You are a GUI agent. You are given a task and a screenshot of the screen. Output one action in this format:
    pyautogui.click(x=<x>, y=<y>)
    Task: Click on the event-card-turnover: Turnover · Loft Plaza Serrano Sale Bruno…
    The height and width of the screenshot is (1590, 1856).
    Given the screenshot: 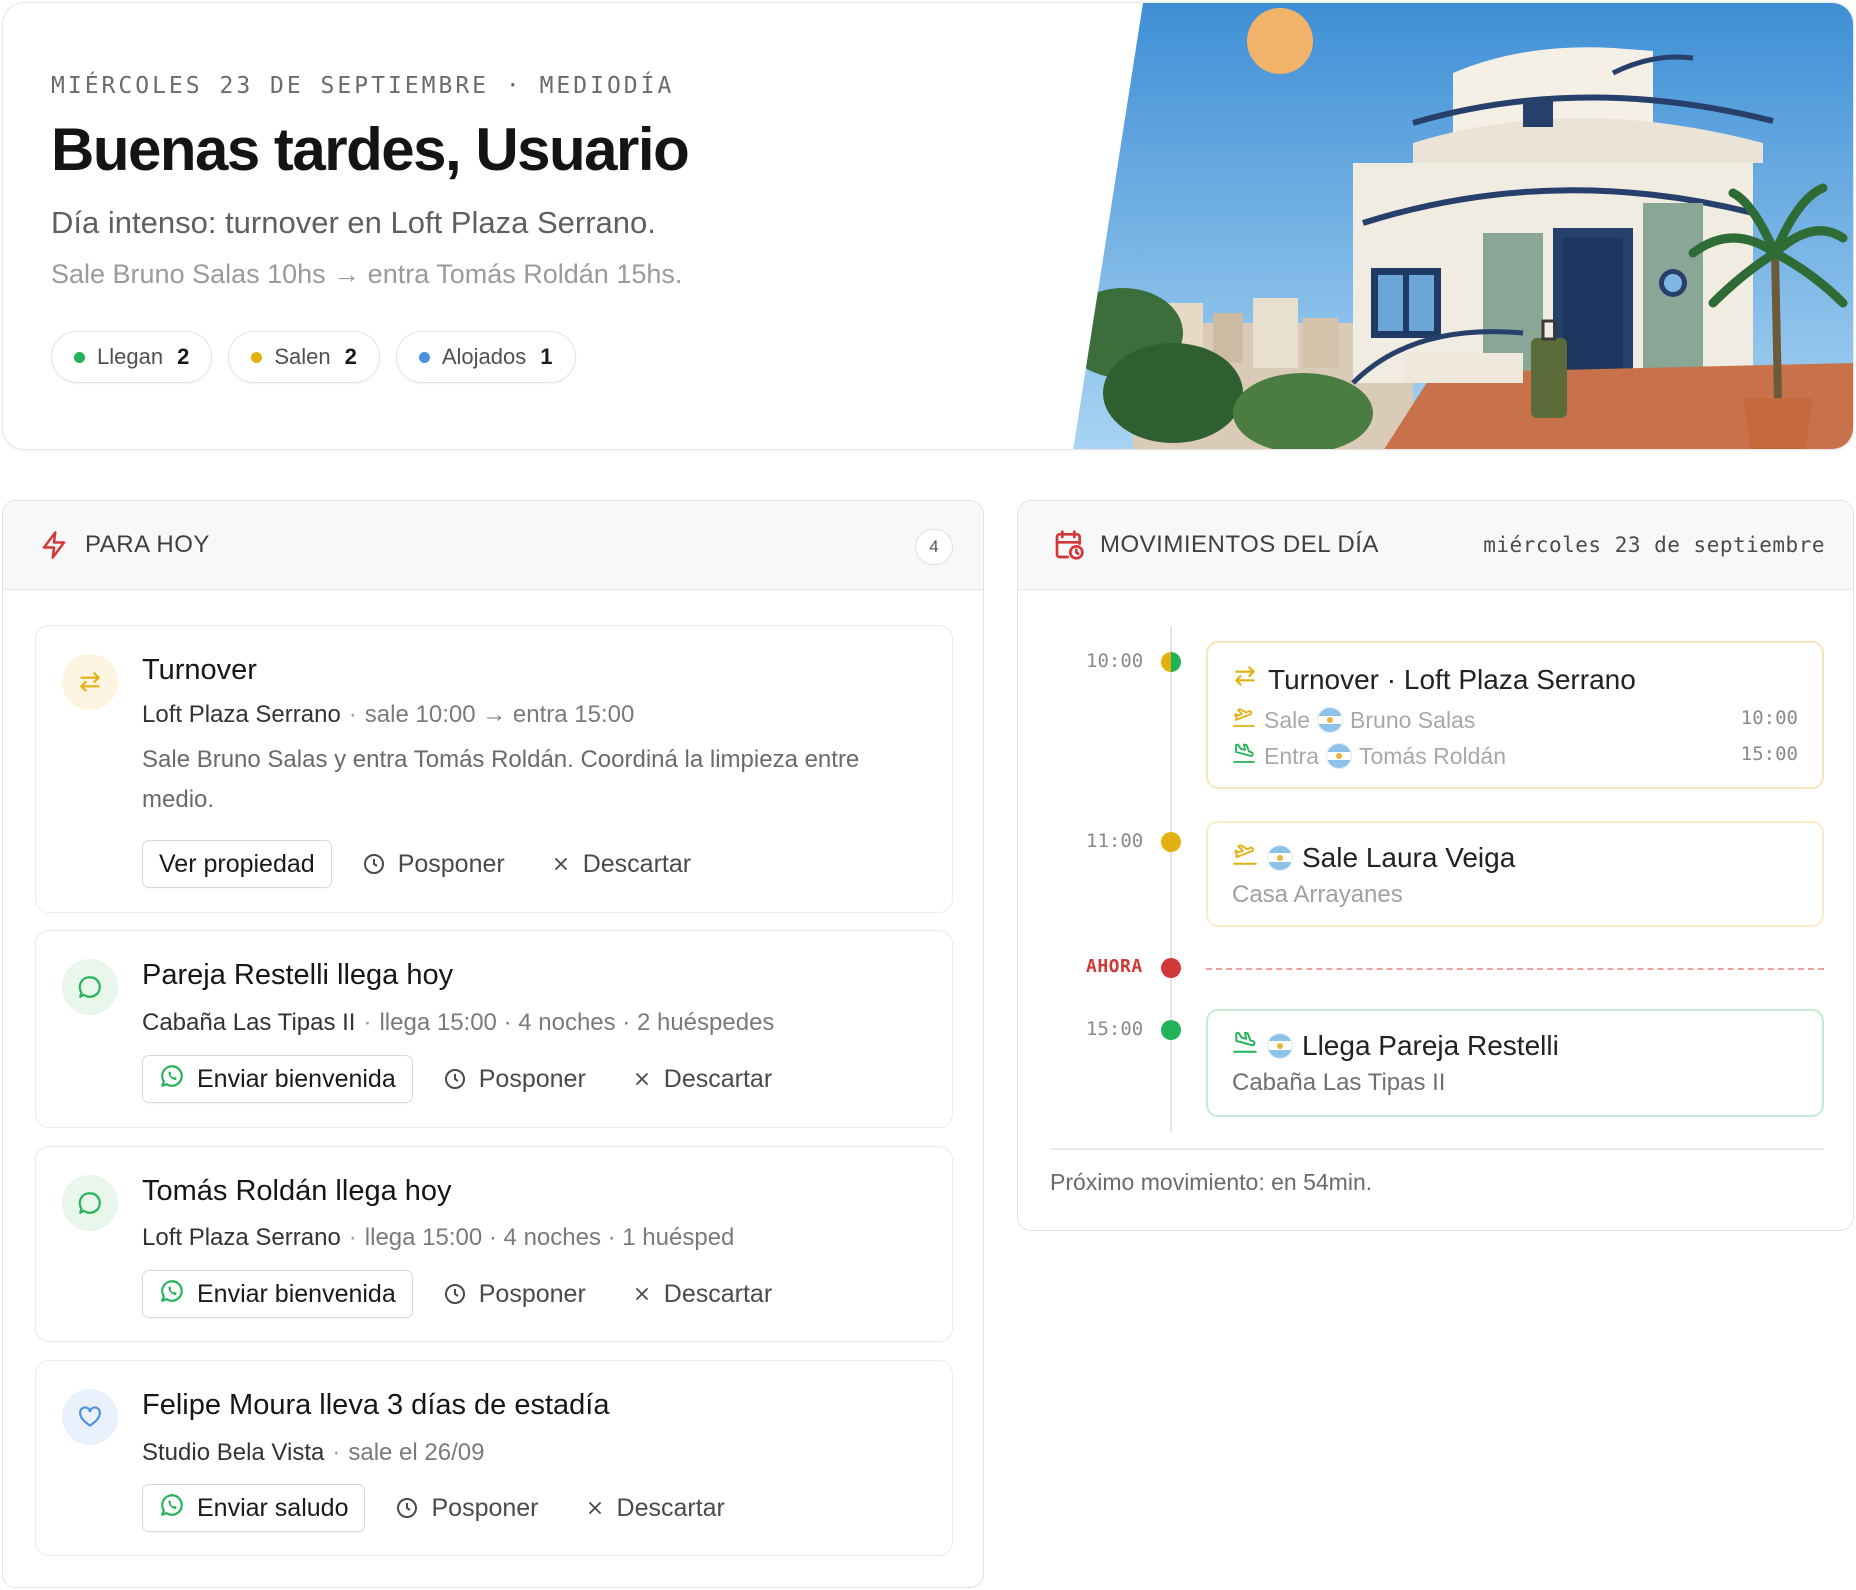 What is the action you would take?
    pyautogui.click(x=1515, y=715)
    